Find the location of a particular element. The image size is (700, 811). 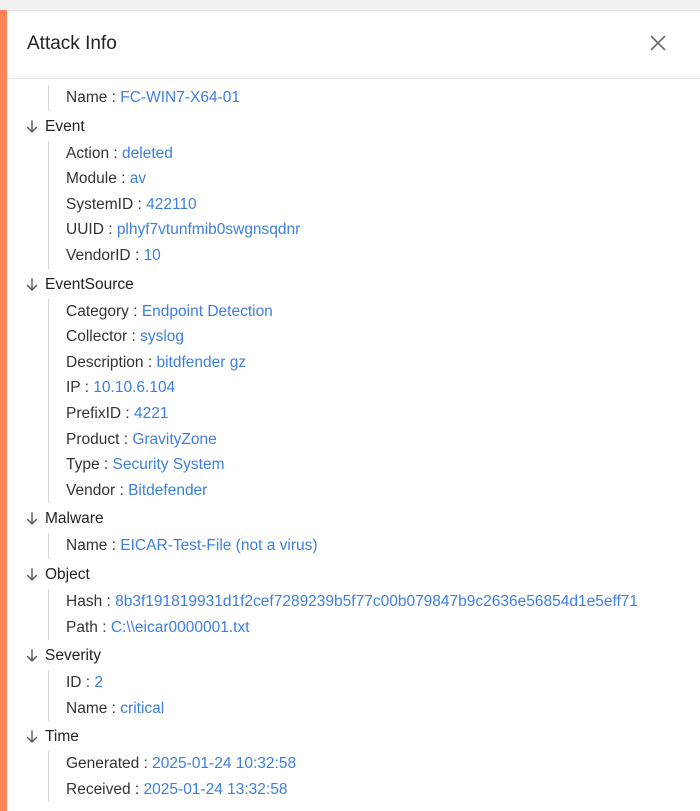

field-row: Name : FC-WIN7-X64-01 is located at coordinates (383, 98).